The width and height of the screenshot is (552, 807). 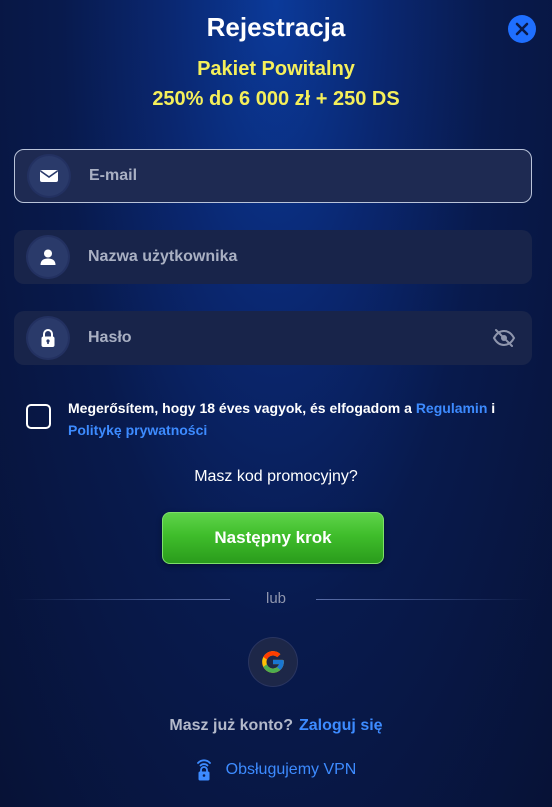 I want to click on terms-checkbox, so click(x=38, y=416).